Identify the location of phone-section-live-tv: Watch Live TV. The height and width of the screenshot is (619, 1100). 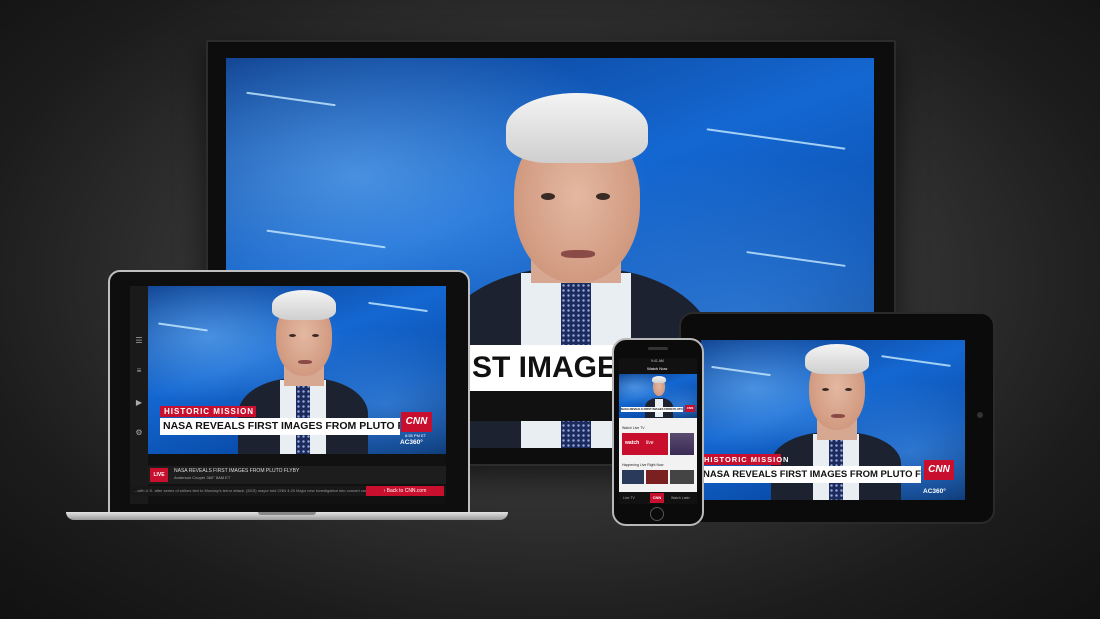
(633, 428).